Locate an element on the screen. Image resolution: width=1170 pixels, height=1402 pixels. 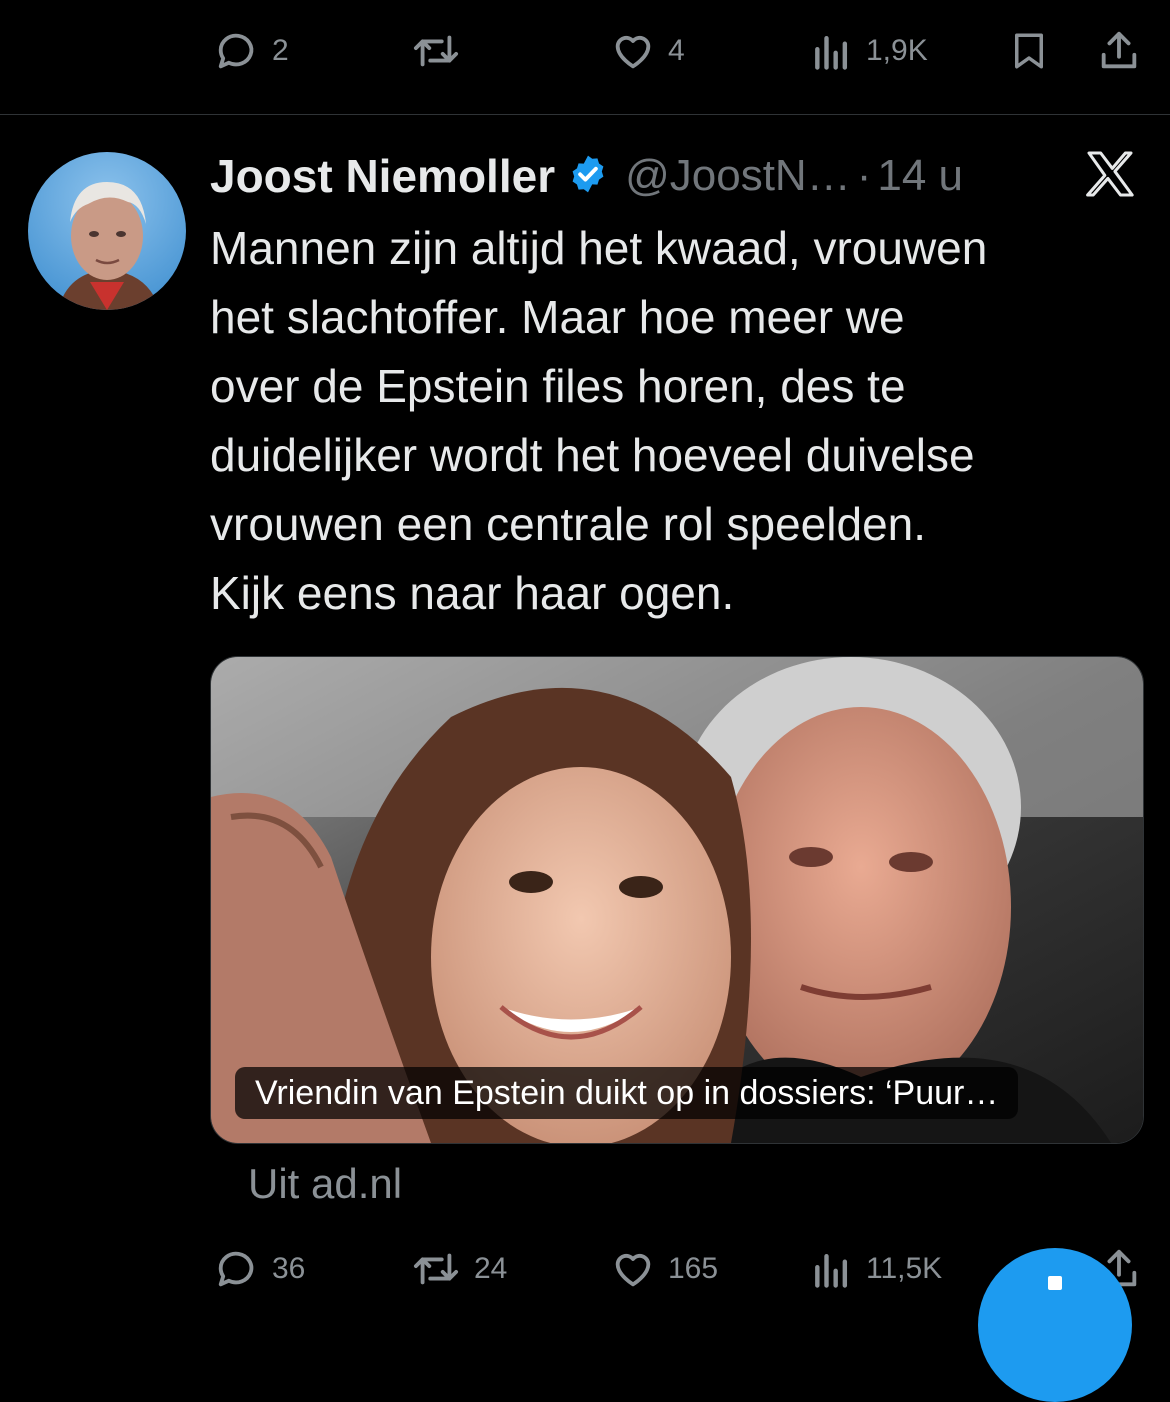
bookmark-button is located at coordinates (1029, 51).